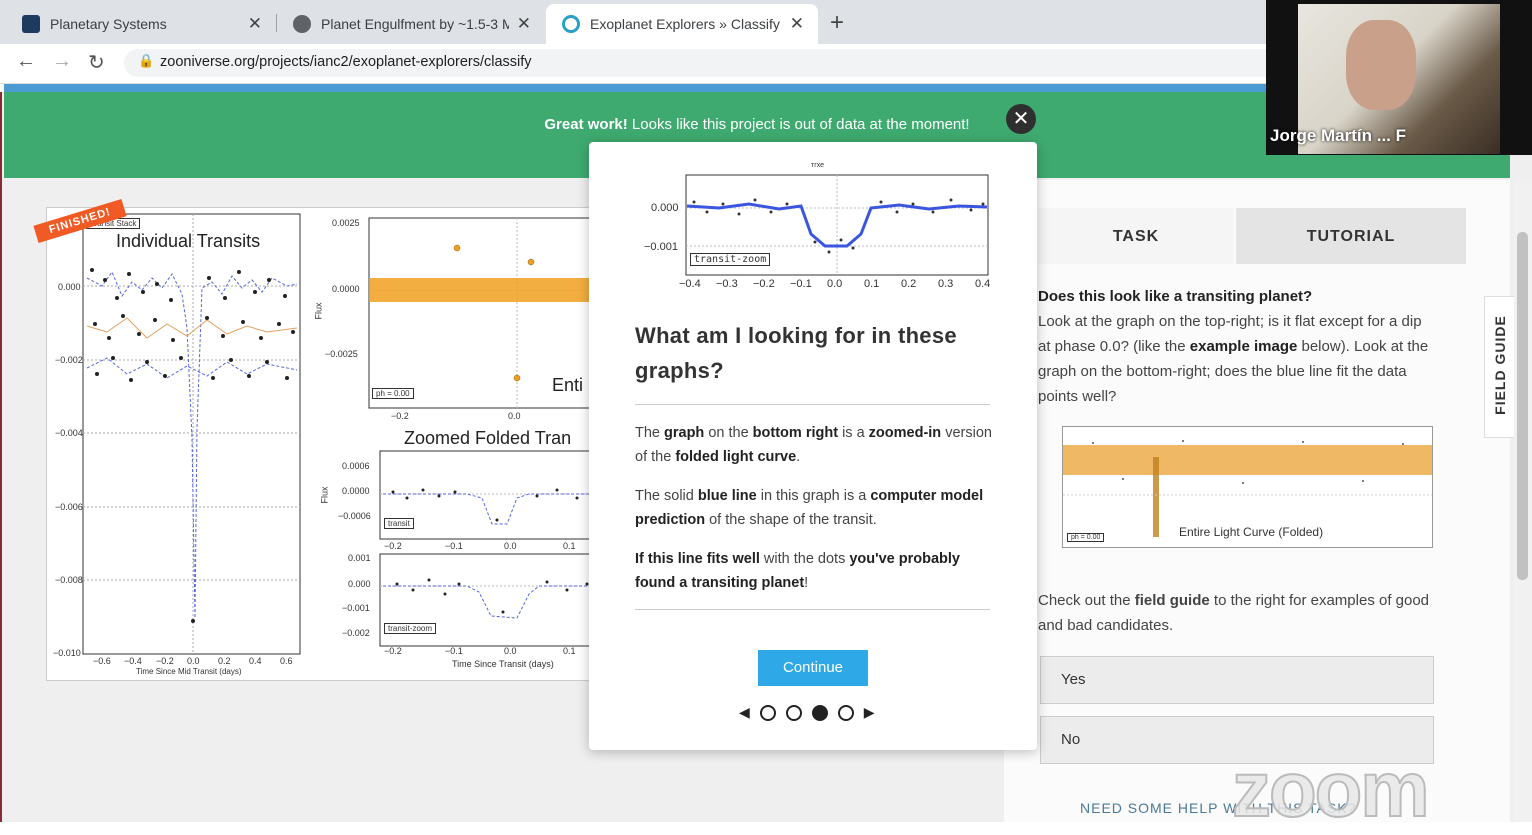 This screenshot has width=1532, height=835. Describe the element at coordinates (1338, 135) in the screenshot. I see `participant-name: Jorge Martín ... F` at that location.